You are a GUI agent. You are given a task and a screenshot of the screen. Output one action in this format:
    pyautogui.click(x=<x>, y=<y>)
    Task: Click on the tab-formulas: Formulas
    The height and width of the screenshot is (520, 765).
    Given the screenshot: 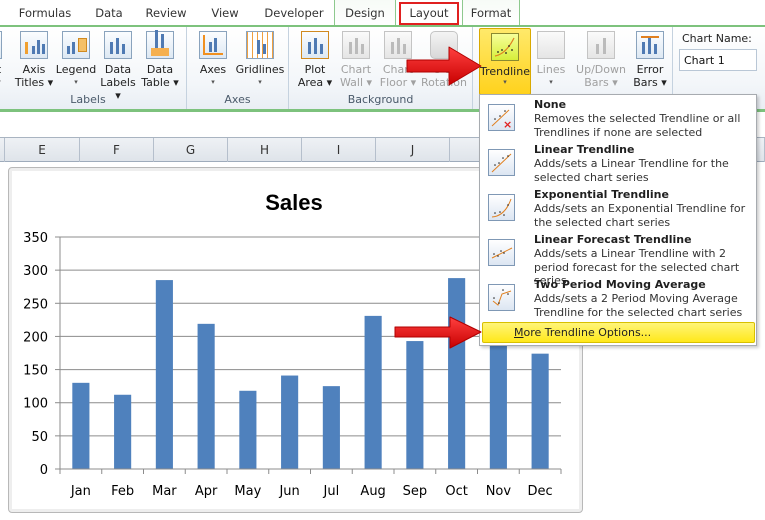 What is the action you would take?
    pyautogui.click(x=45, y=13)
    